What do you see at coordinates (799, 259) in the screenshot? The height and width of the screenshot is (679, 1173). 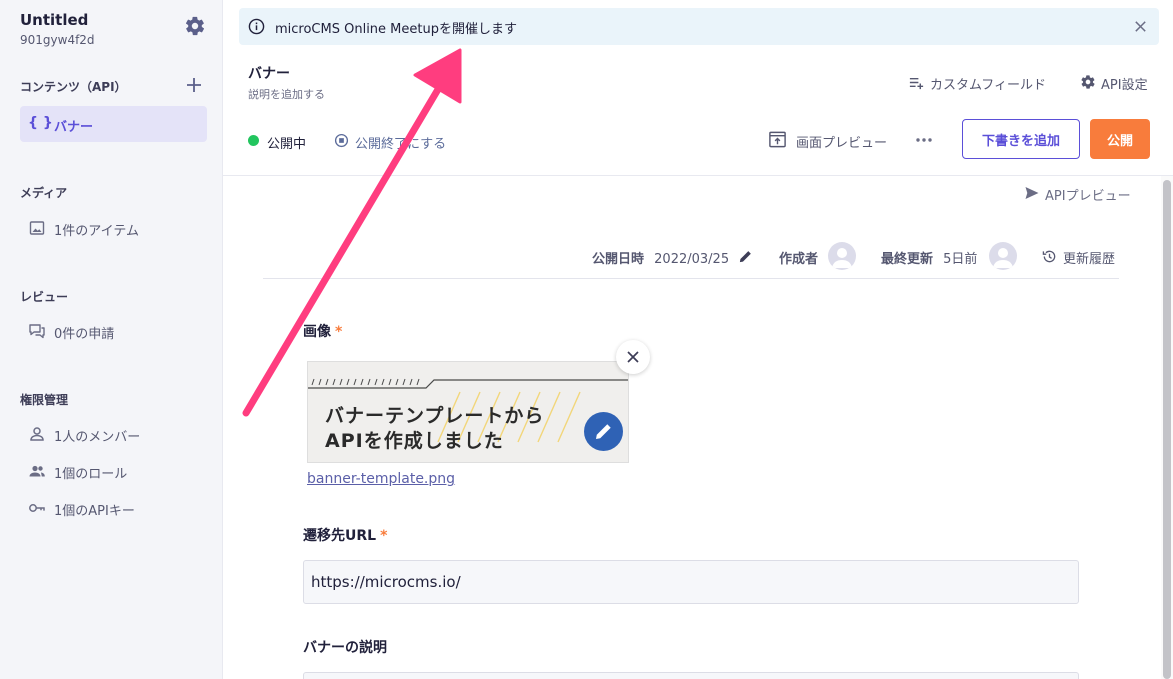 I see `author-label: 作成者` at bounding box center [799, 259].